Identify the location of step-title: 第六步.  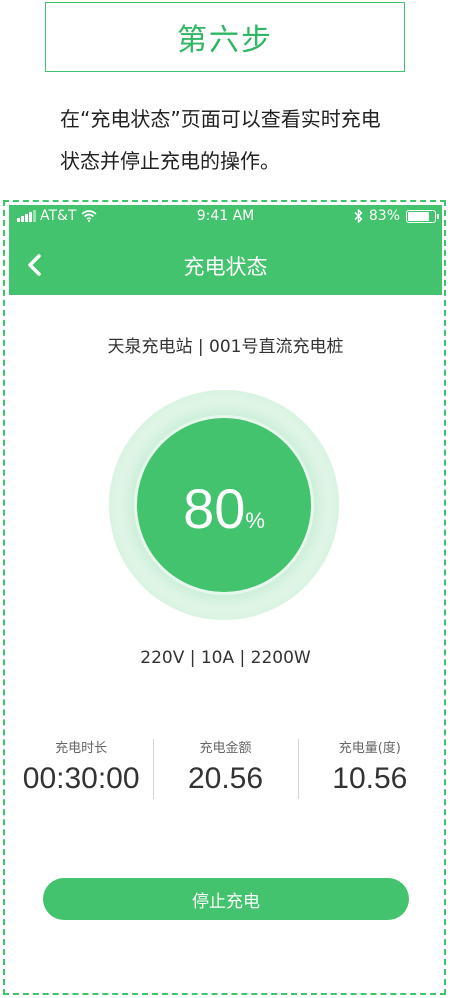
(225, 40).